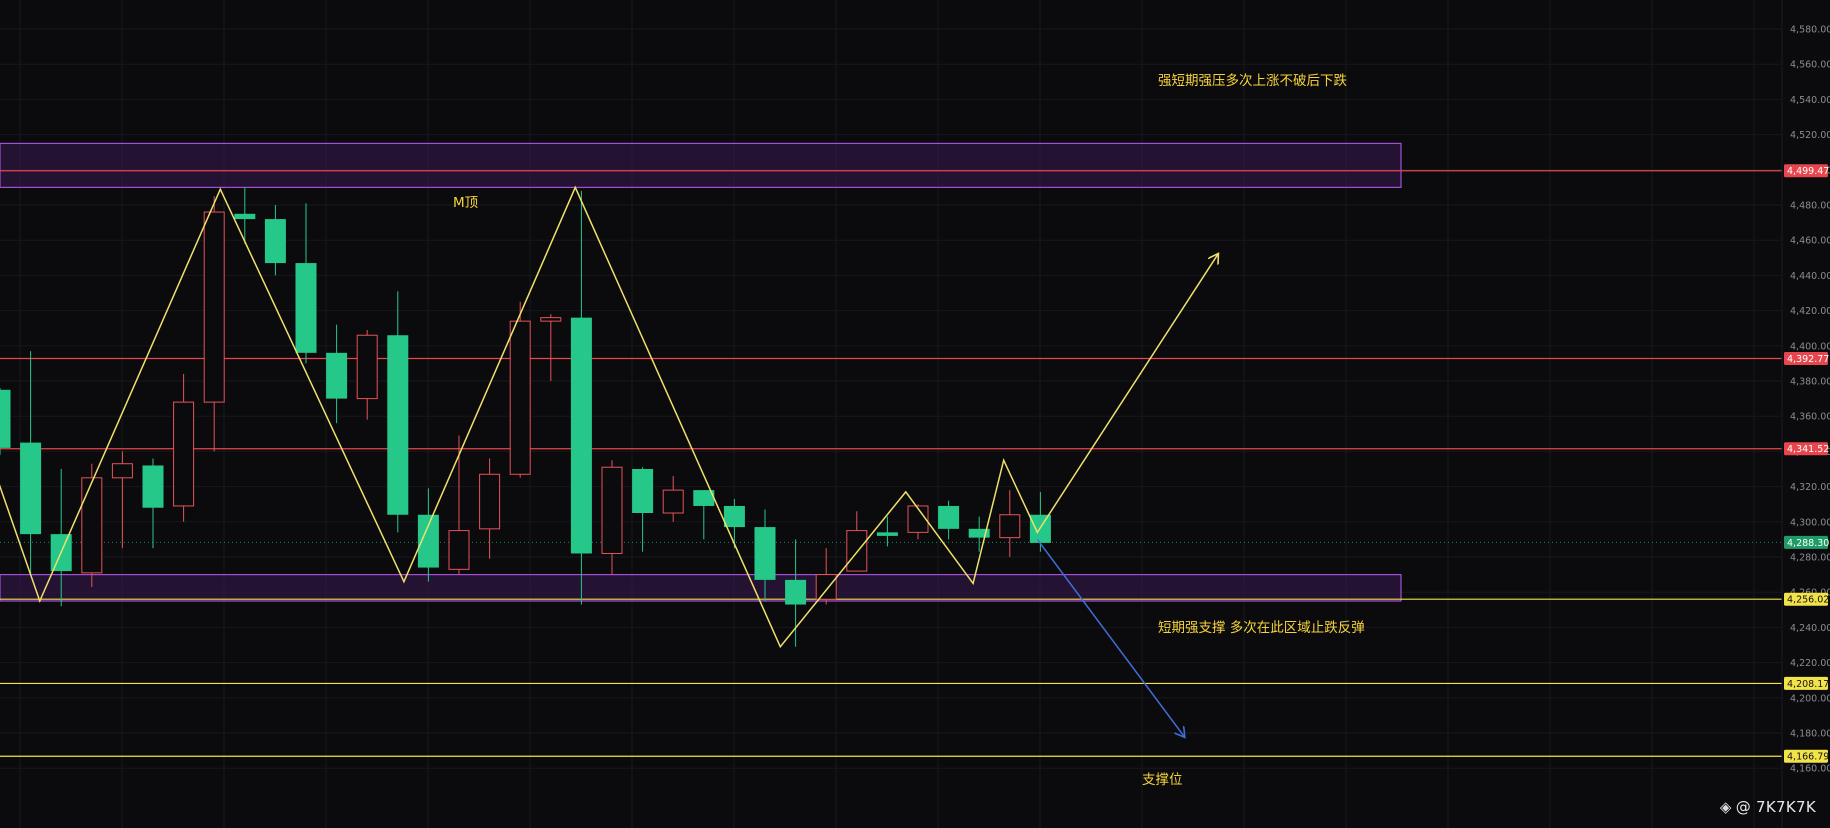 The image size is (1830, 828). I want to click on price-tag-label: 4,499.47, so click(1808, 171).